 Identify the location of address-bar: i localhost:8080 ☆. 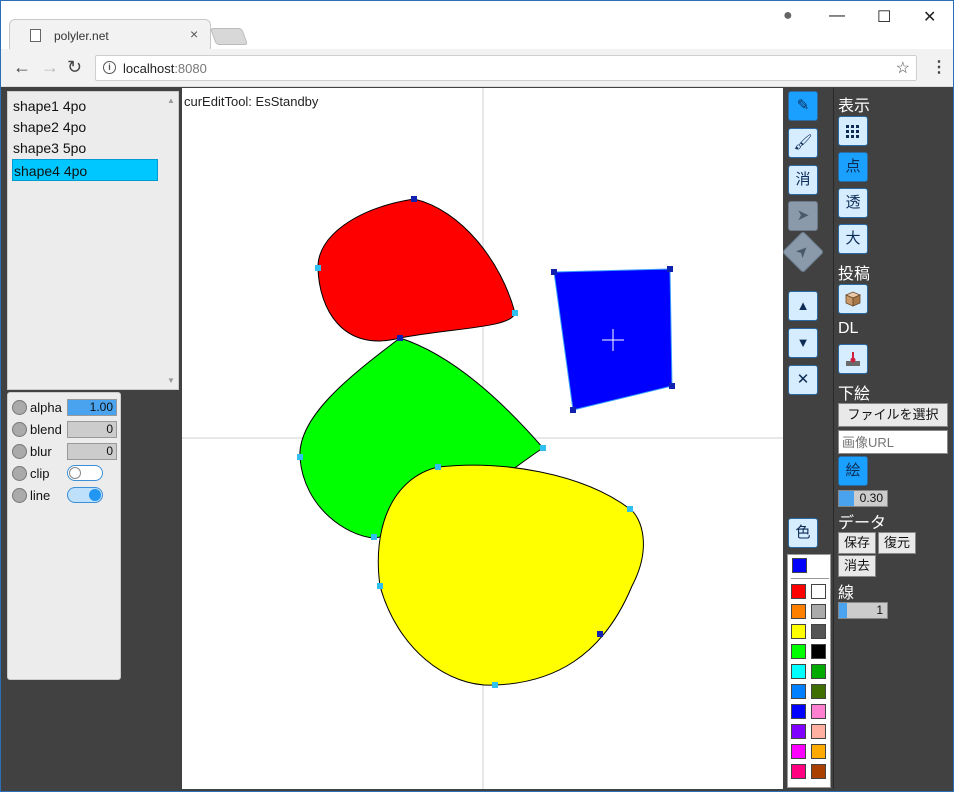
(506, 68).